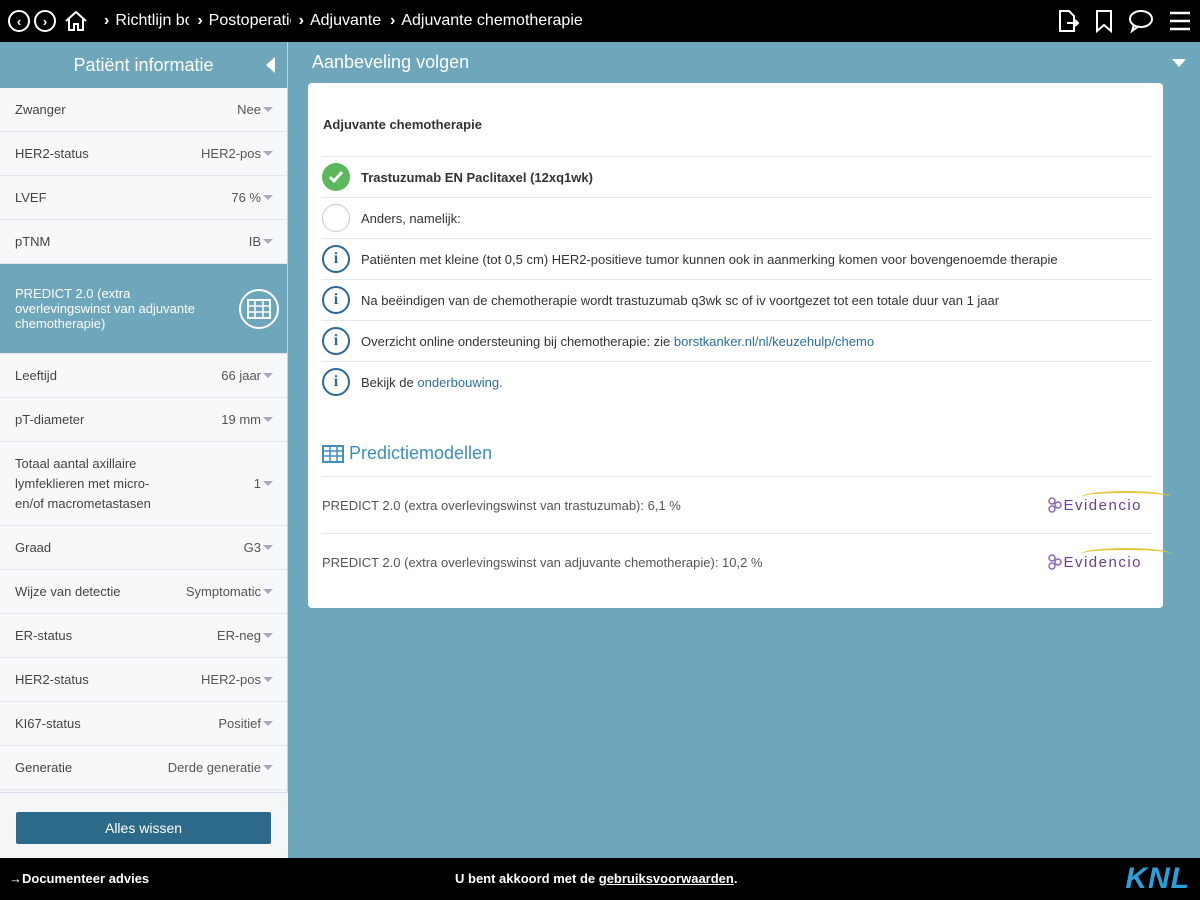 This screenshot has height=900, width=1200. Describe the element at coordinates (143, 548) in the screenshot. I see `field-graad: Graad G3` at that location.